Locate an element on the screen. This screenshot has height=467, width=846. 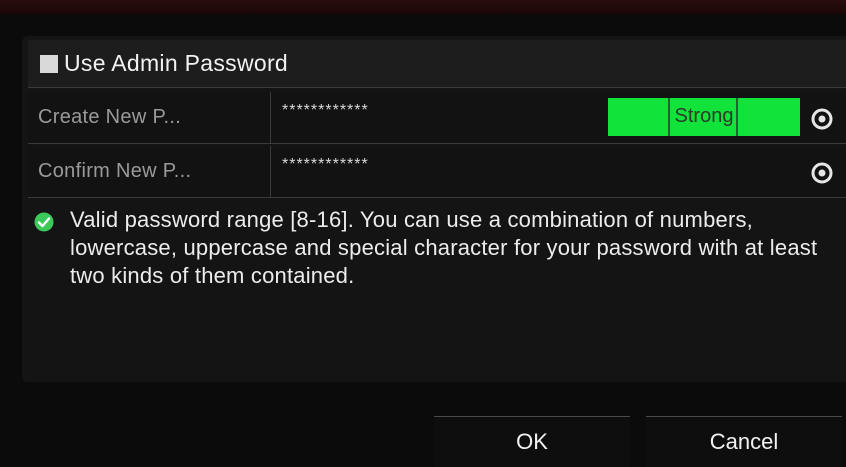
use-admin-password-row: Use Admin Password is located at coordinates (437, 64).